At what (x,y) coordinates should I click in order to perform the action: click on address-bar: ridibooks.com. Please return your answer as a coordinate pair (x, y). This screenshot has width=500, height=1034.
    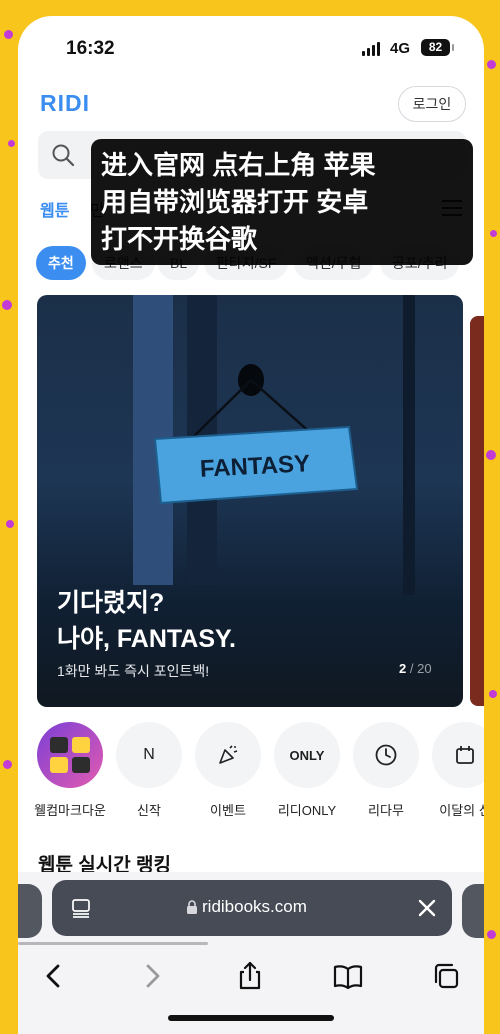
    Looking at the image, I should click on (252, 908).